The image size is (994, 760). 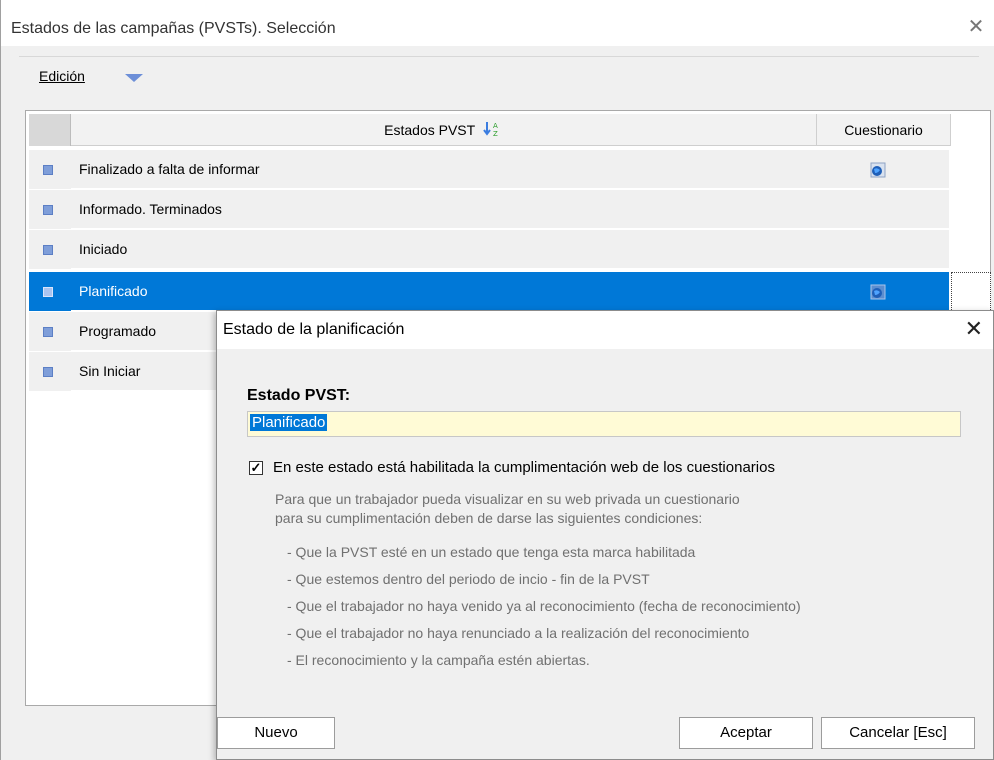 What do you see at coordinates (444, 169) in the screenshot?
I see `row-name: Finalizado a falta de informar` at bounding box center [444, 169].